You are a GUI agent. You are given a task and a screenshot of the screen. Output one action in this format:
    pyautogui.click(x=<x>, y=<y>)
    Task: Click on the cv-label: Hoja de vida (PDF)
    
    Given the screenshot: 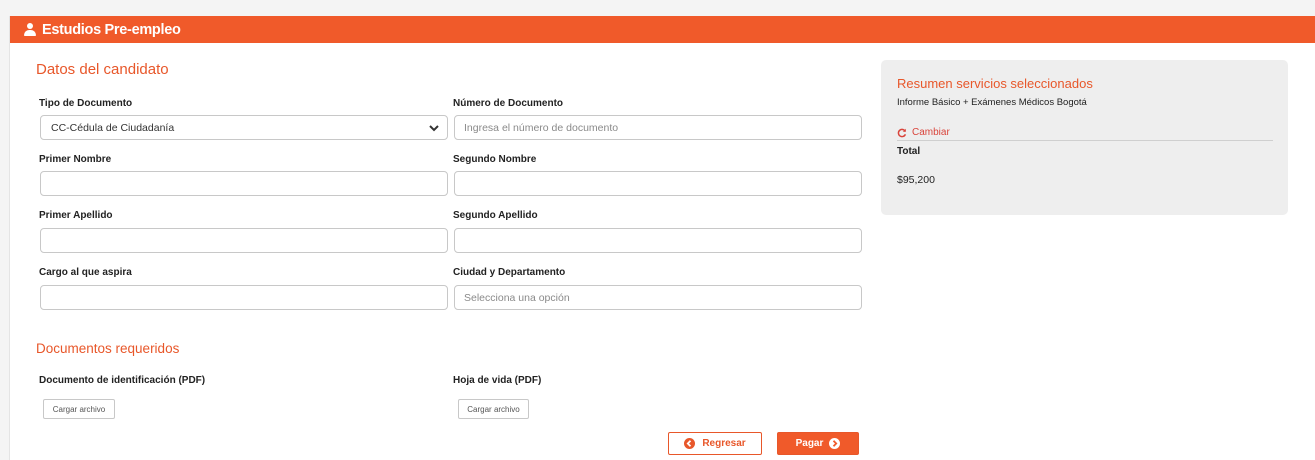 What is the action you would take?
    pyautogui.click(x=497, y=380)
    